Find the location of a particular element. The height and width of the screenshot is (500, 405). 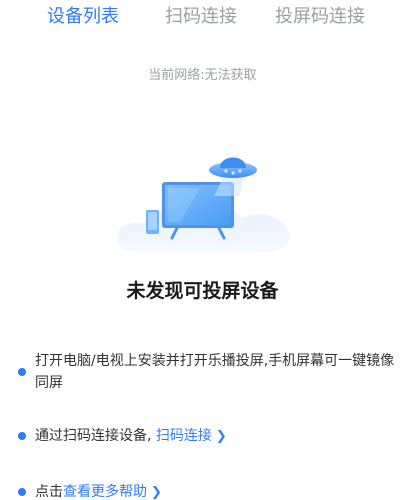

tip-item: 点击查看更多帮助 ❯ is located at coordinates (208, 490).